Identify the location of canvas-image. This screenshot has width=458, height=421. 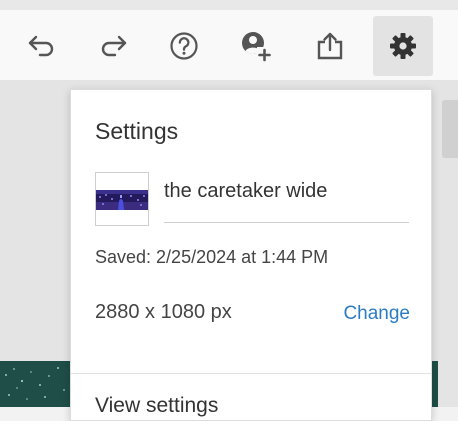
(35, 384).